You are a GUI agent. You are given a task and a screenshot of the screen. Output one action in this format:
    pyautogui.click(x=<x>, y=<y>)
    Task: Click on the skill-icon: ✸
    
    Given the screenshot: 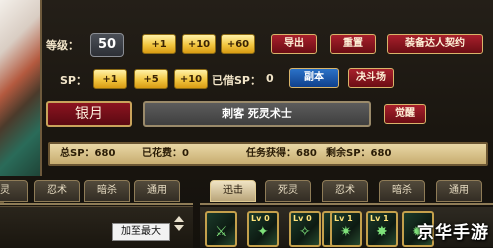 What is the action you would take?
    pyautogui.click(x=382, y=232)
    